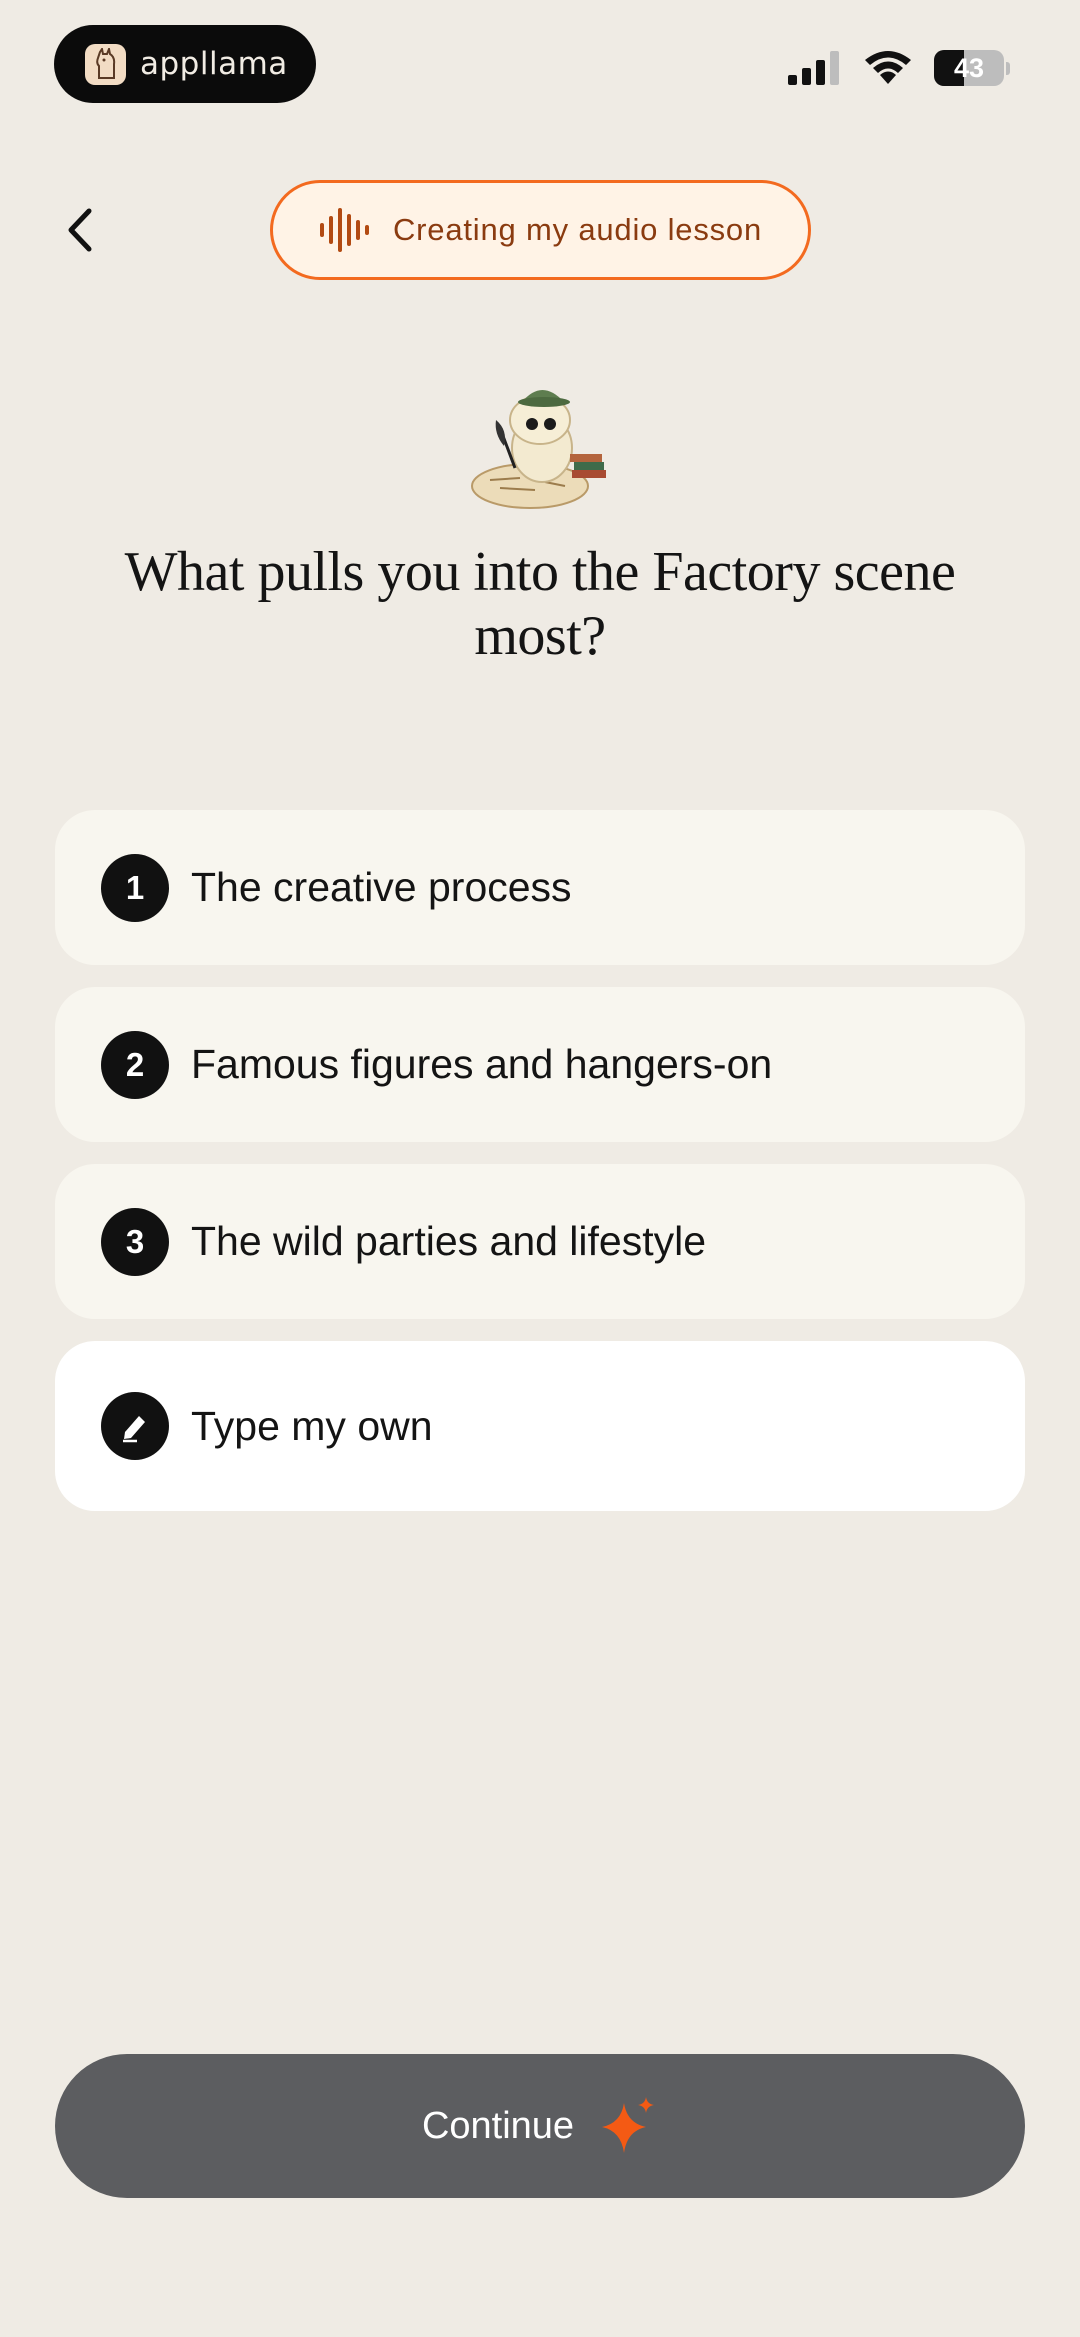  What do you see at coordinates (312, 1425) in the screenshot?
I see `option-label: Type my own` at bounding box center [312, 1425].